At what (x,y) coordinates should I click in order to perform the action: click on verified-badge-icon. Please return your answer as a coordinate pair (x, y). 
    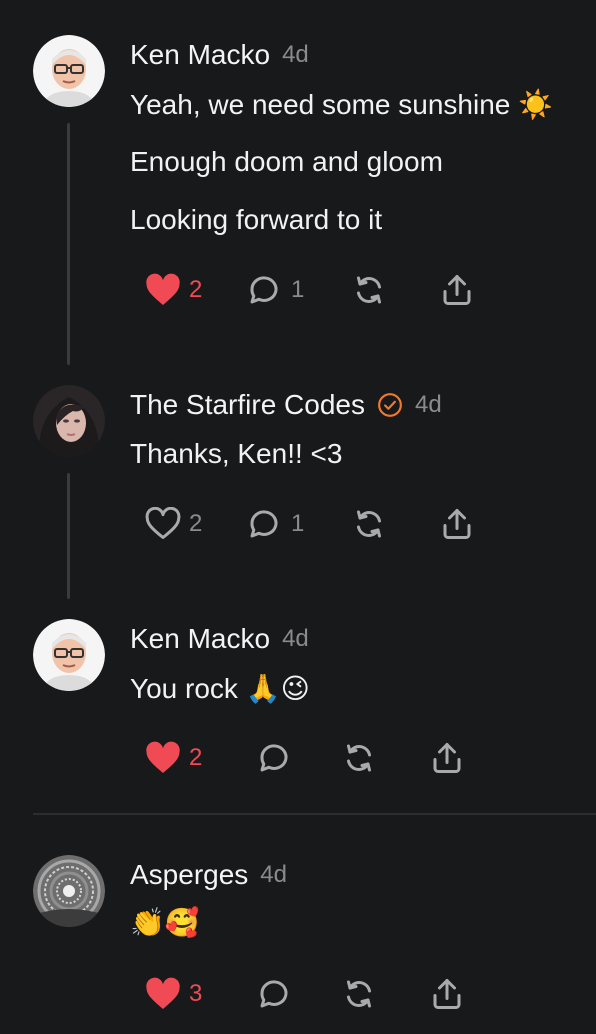
    Looking at the image, I should click on (390, 405).